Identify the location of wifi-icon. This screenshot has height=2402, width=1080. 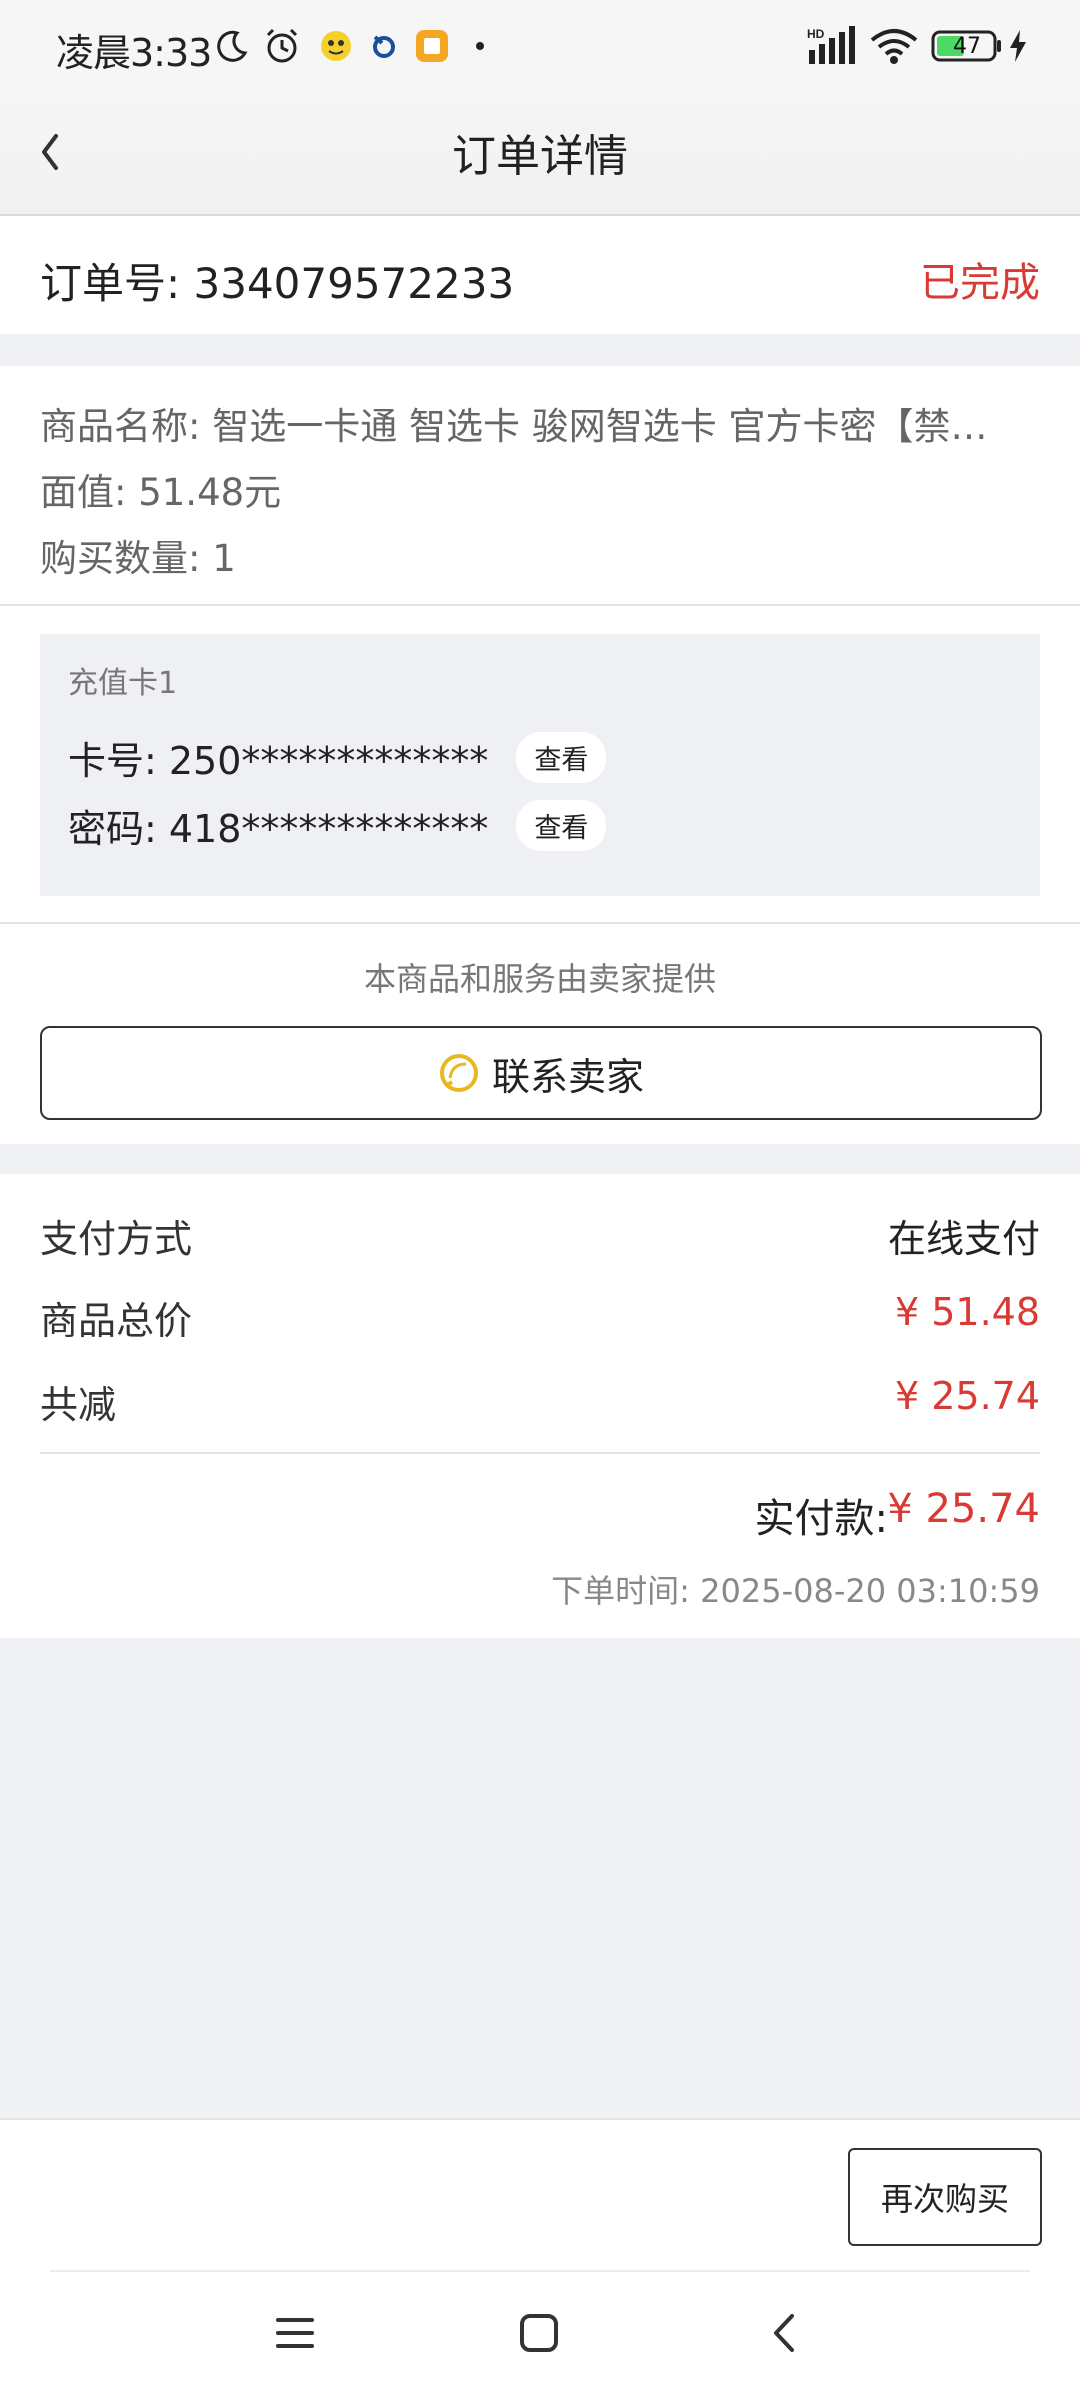
(894, 46).